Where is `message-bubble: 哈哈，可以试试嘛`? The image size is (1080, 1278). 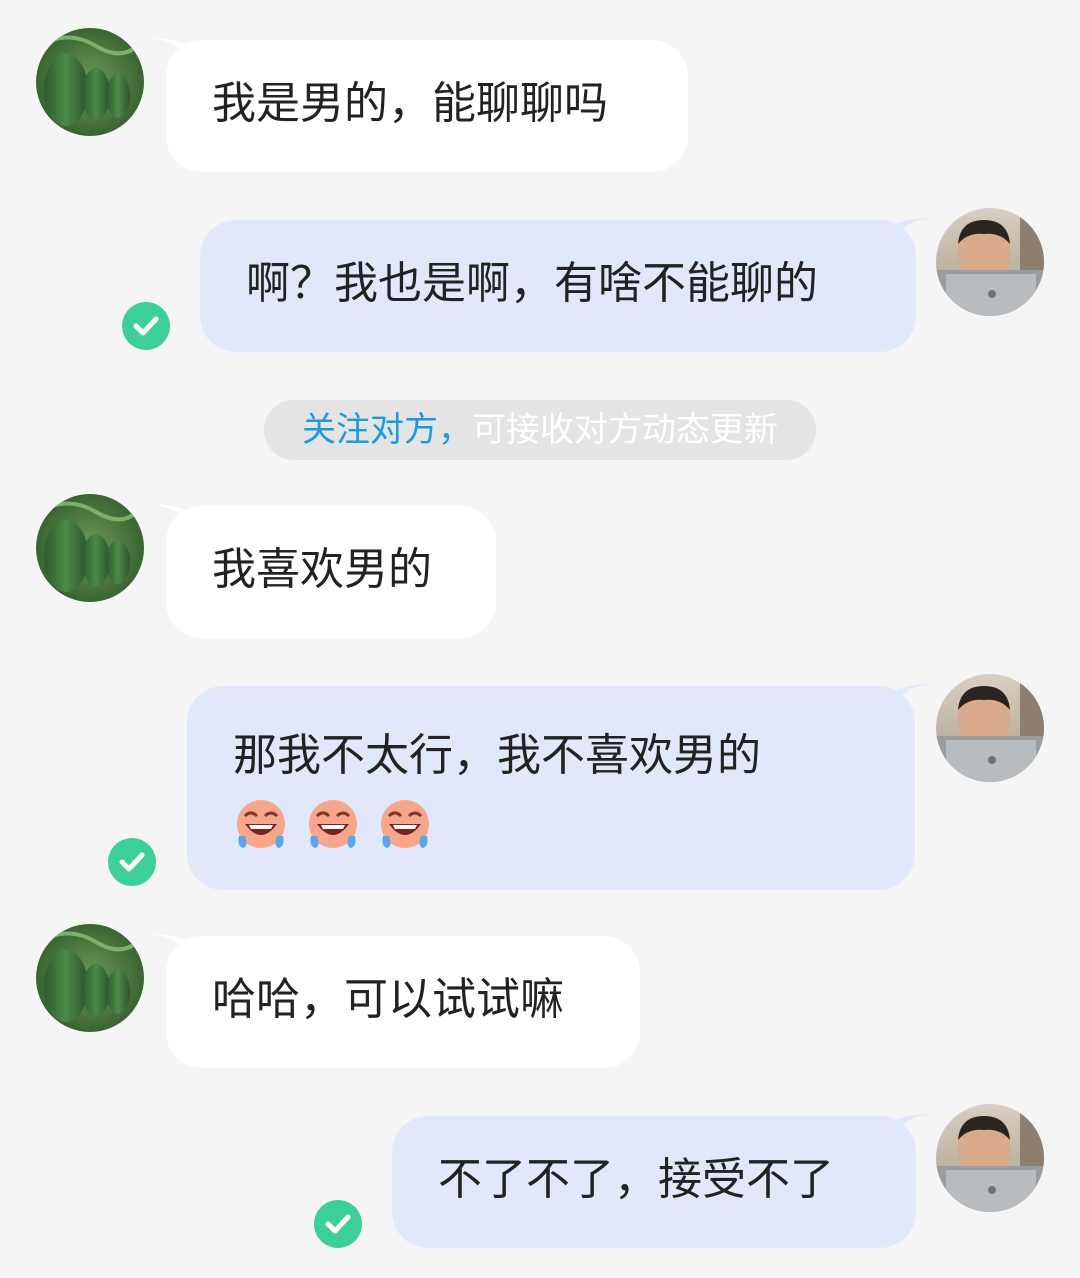 message-bubble: 哈哈，可以试试嘛 is located at coordinates (403, 1002).